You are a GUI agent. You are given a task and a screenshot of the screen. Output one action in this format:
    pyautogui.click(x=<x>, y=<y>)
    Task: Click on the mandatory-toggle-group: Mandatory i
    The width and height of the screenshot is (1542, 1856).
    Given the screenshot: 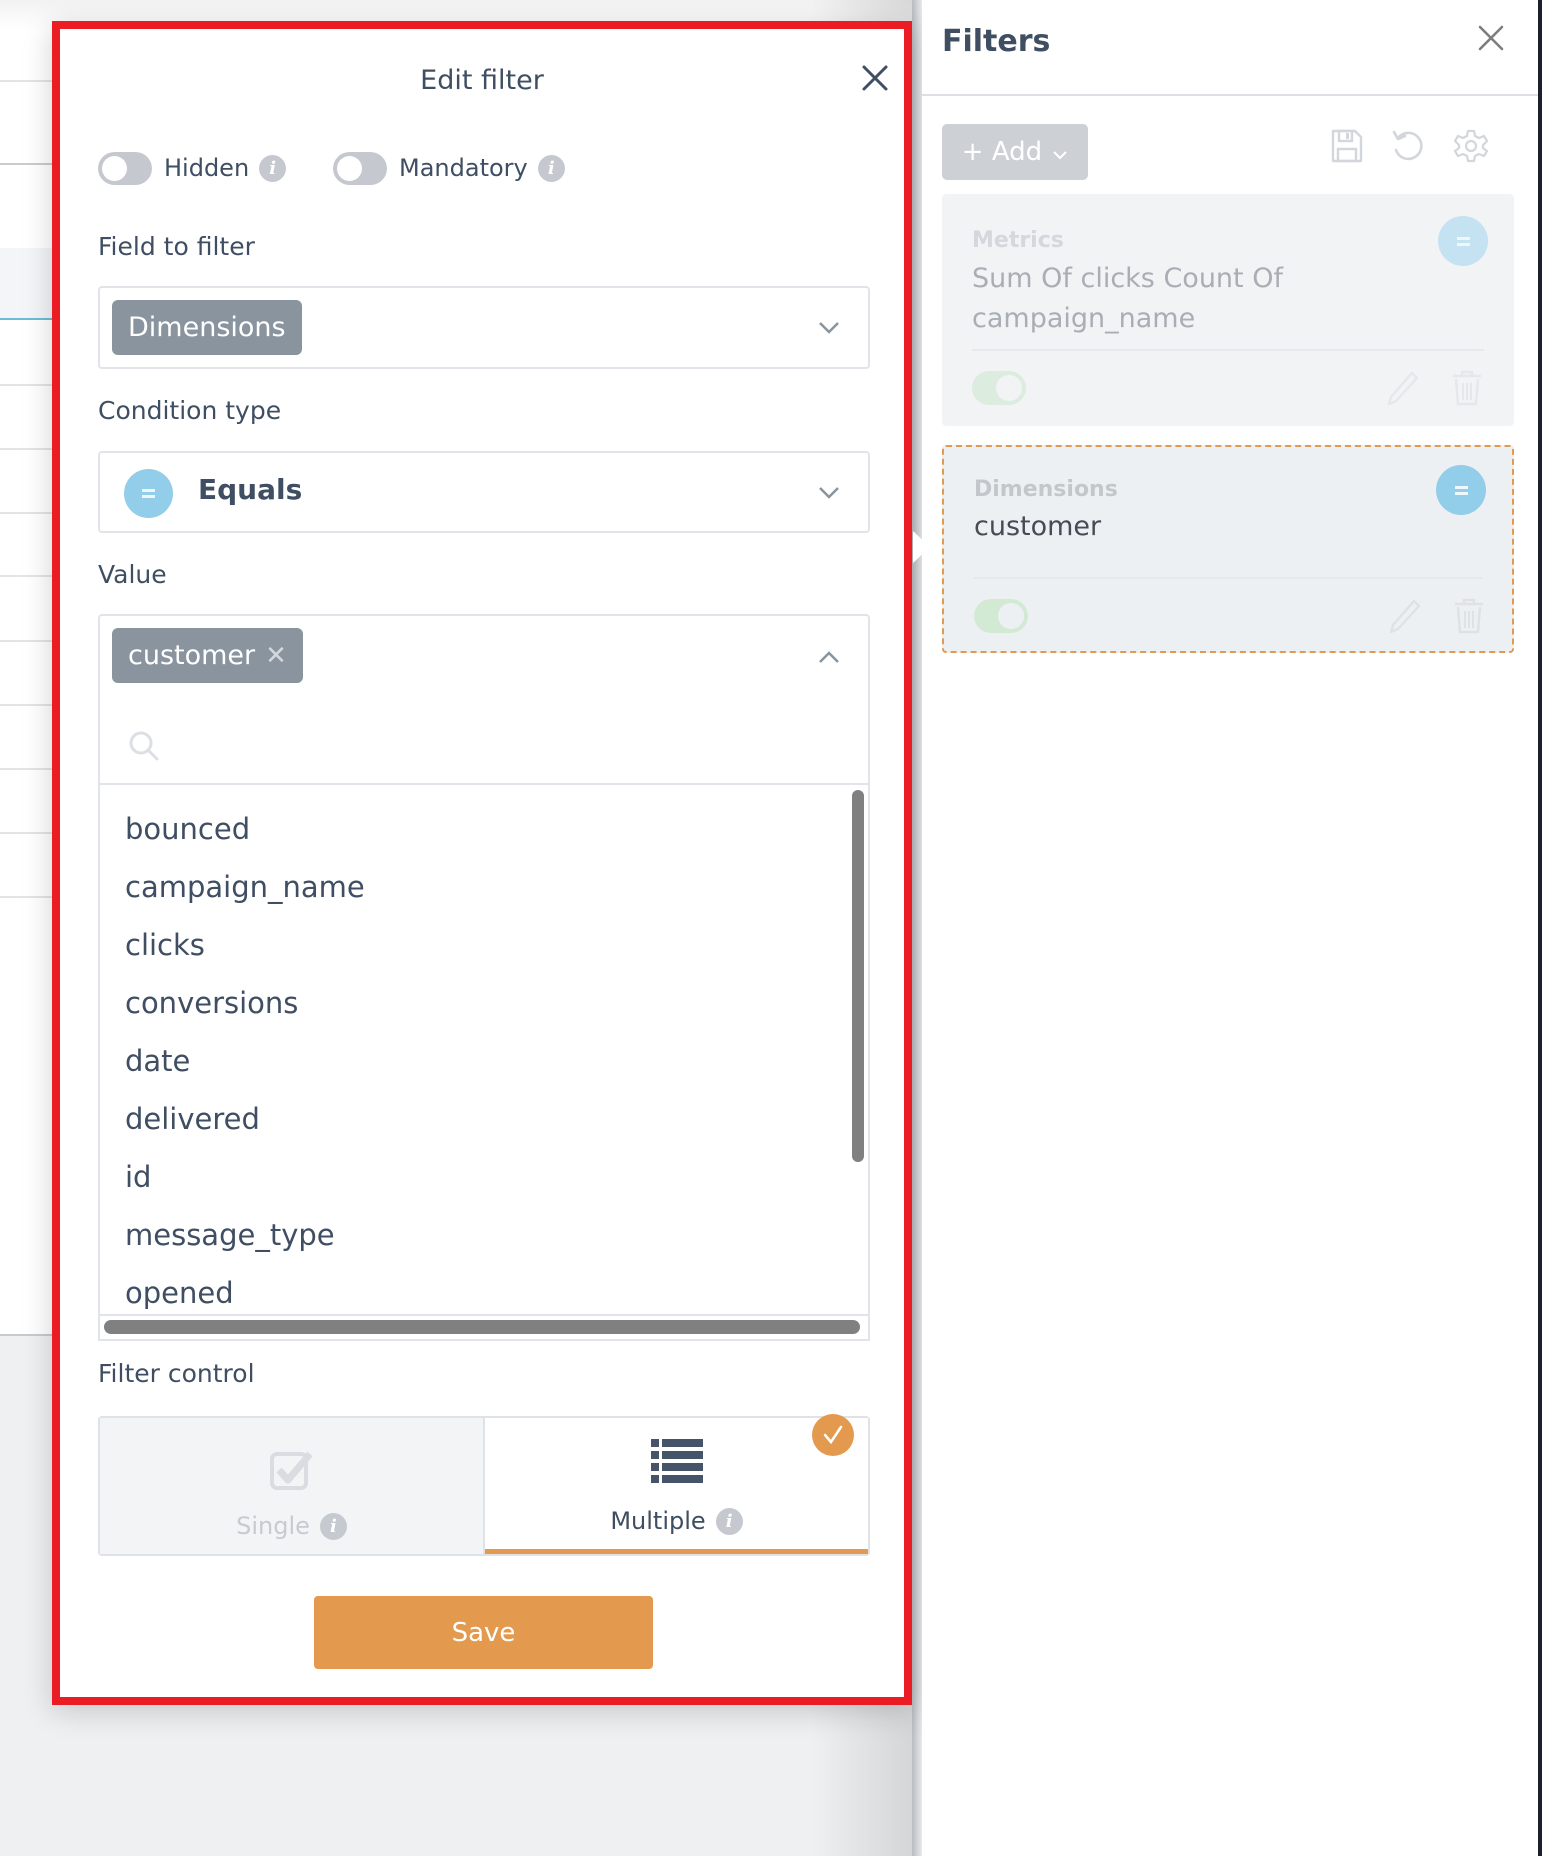 What is the action you would take?
    pyautogui.click(x=449, y=168)
    